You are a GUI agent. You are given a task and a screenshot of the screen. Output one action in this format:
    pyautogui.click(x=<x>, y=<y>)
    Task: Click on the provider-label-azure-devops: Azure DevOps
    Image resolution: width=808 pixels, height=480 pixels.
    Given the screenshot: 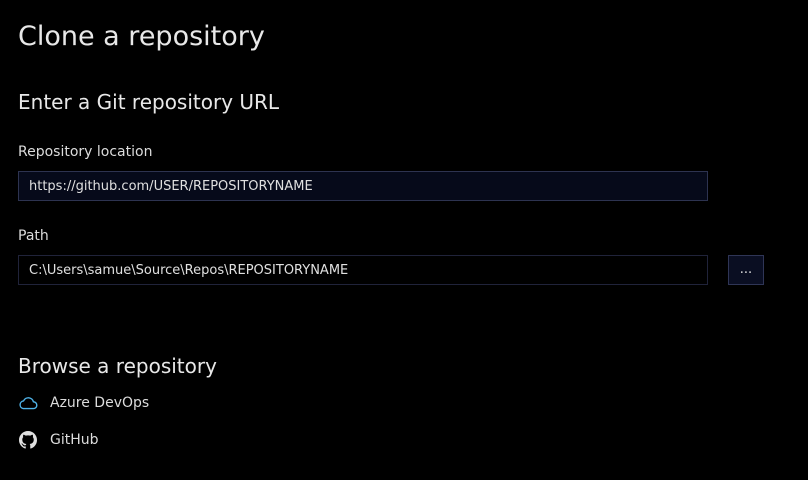 What is the action you would take?
    pyautogui.click(x=100, y=403)
    